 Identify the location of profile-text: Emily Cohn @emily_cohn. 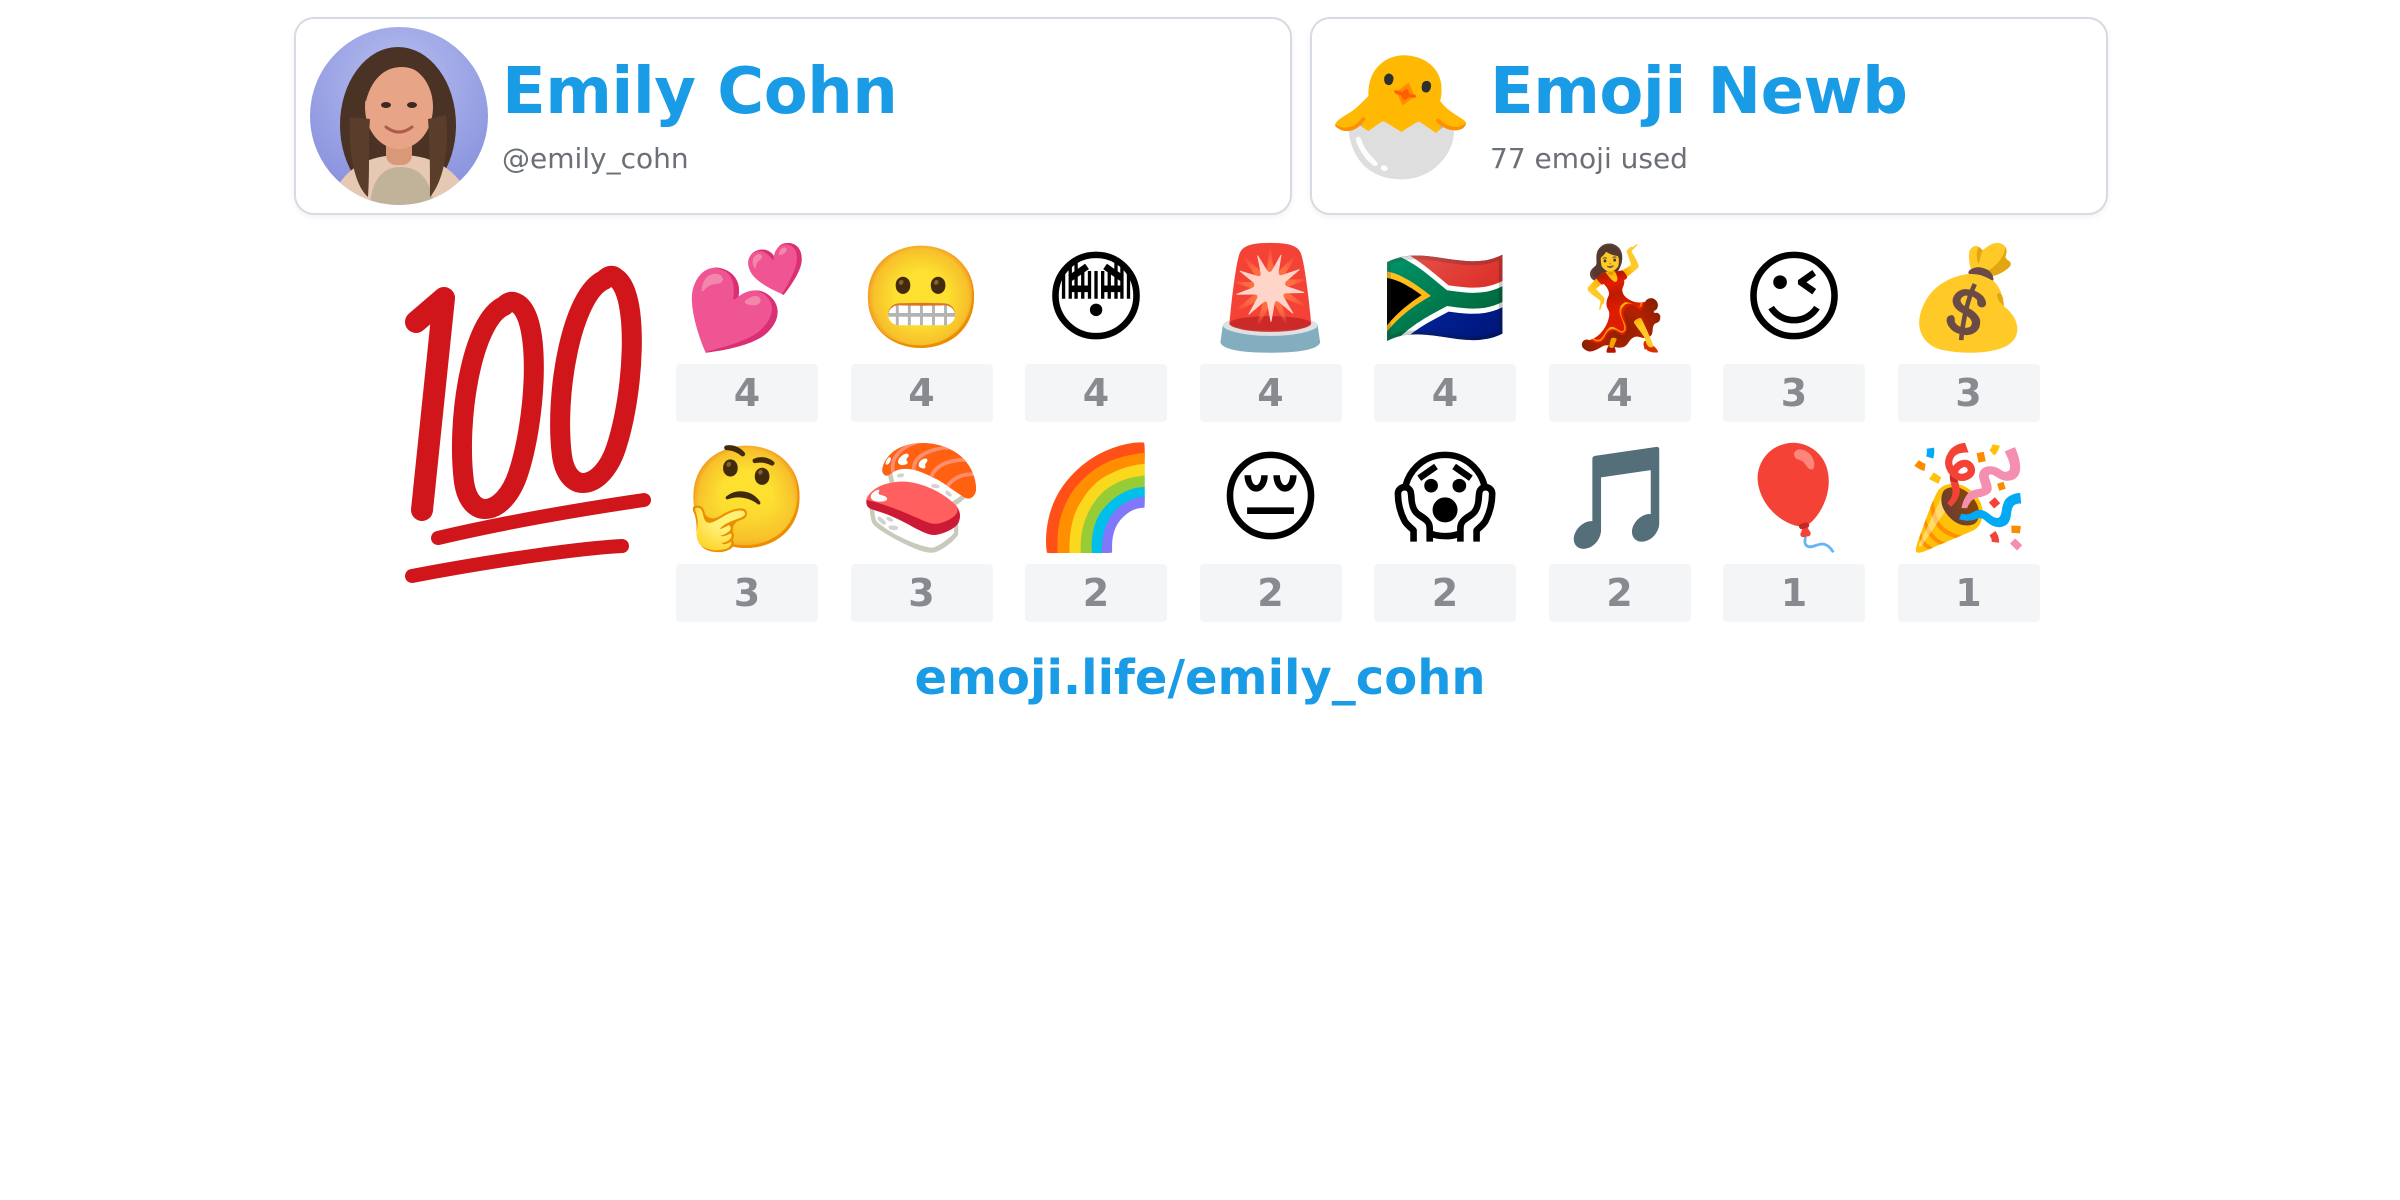
(700, 116).